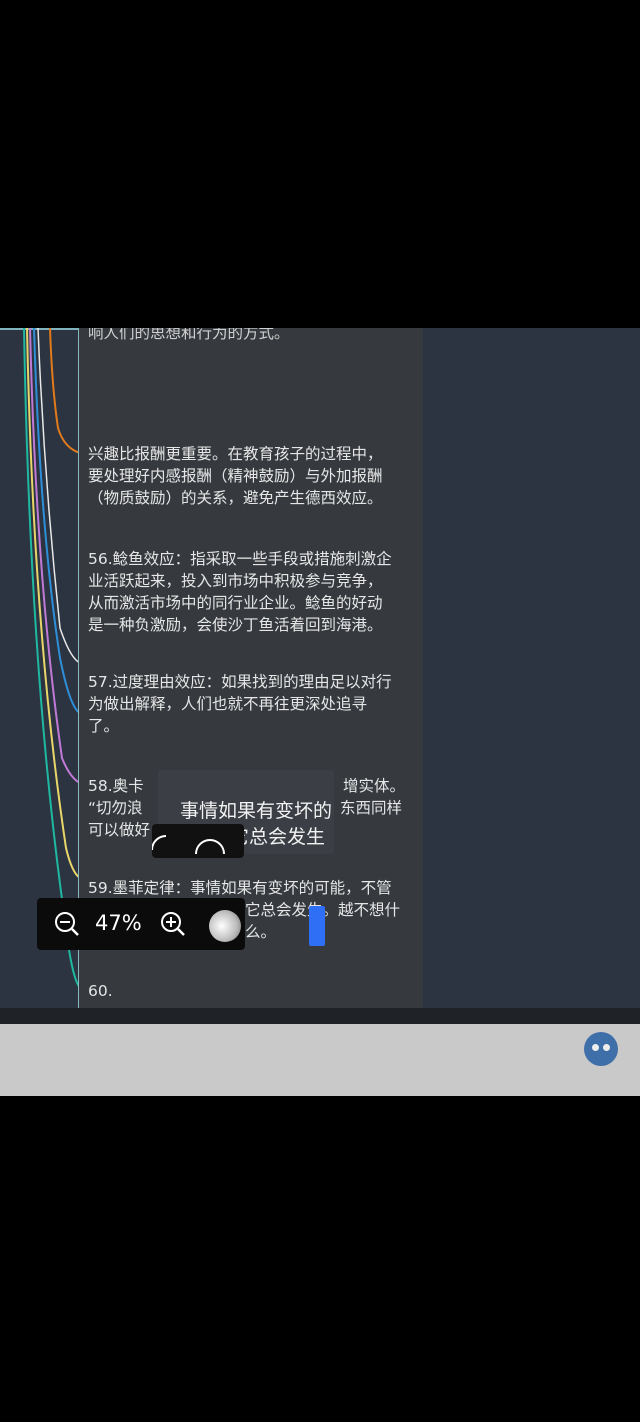 The width and height of the screenshot is (640, 1422). Describe the element at coordinates (119, 830) in the screenshot. I see `paragraph-58-line3: 可以做好` at that location.